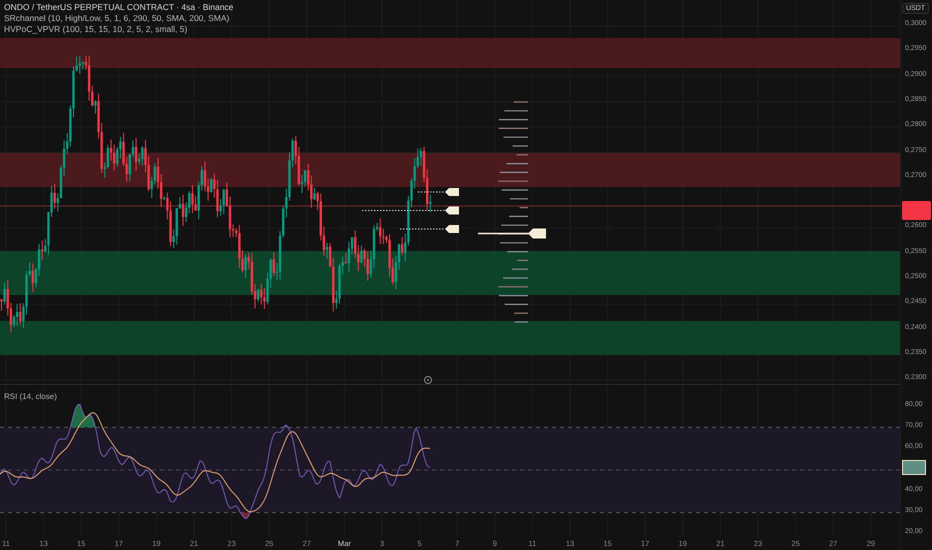 This screenshot has height=550, width=932. I want to click on indicator-legend: HVPoC_VPVR (100, 15, 15, 10, 2, 5, 2, small, 5), so click(119, 29).